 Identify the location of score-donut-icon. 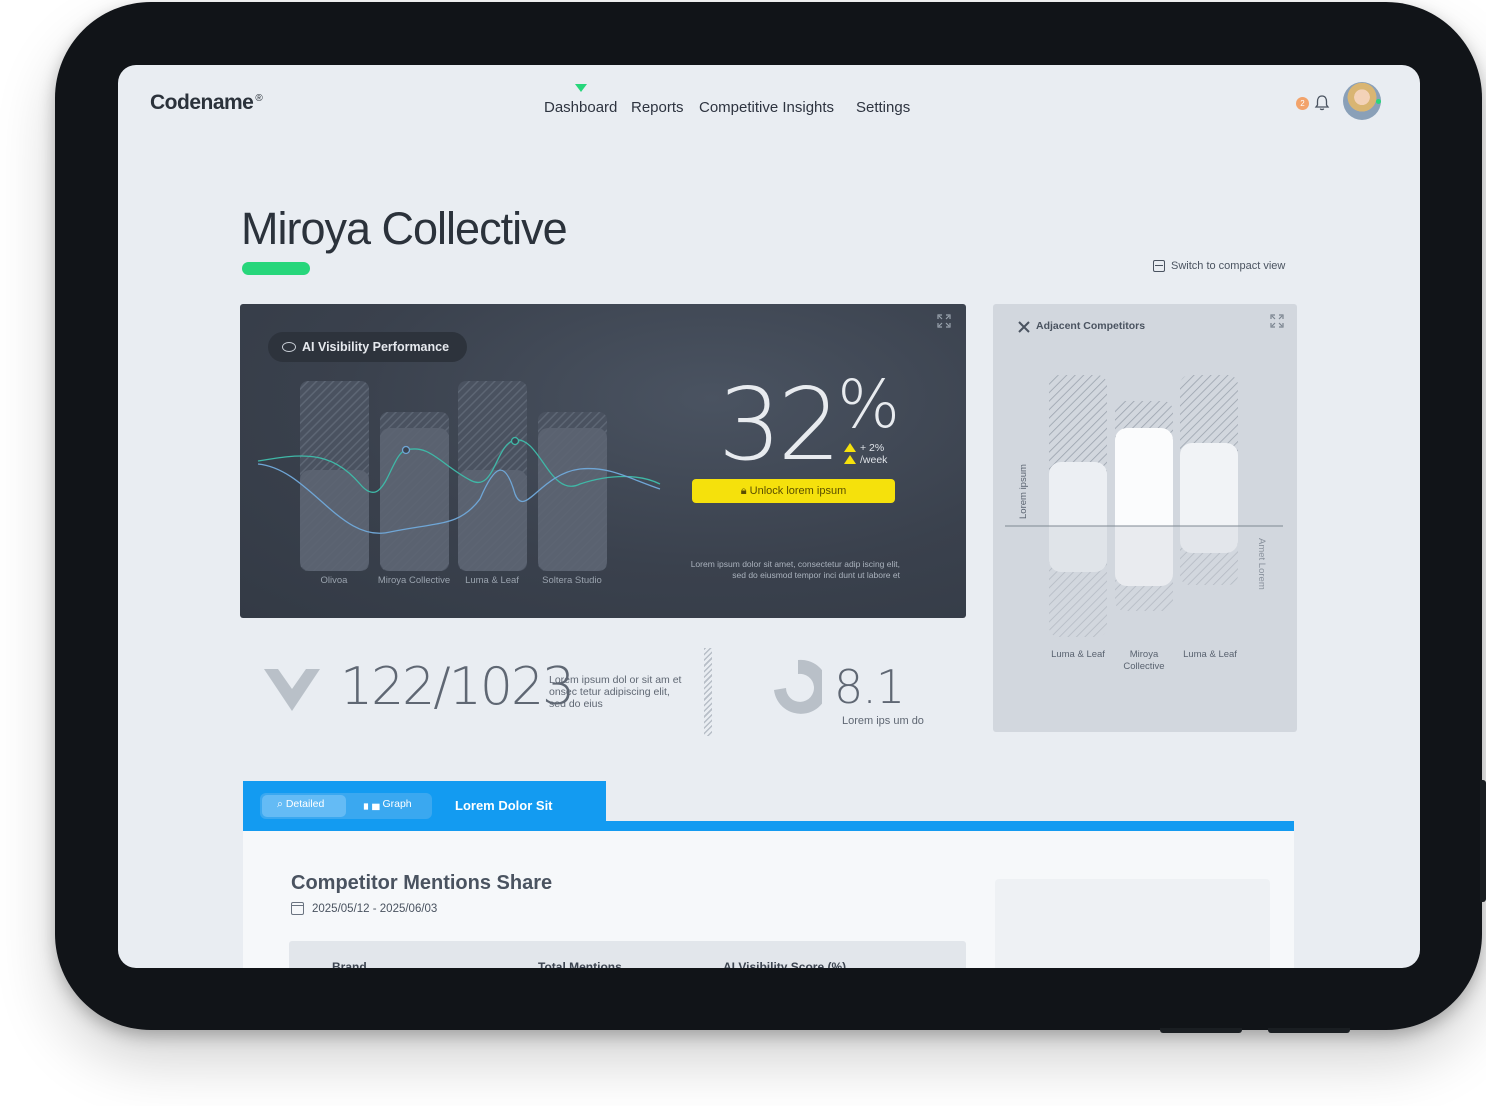
(798, 686).